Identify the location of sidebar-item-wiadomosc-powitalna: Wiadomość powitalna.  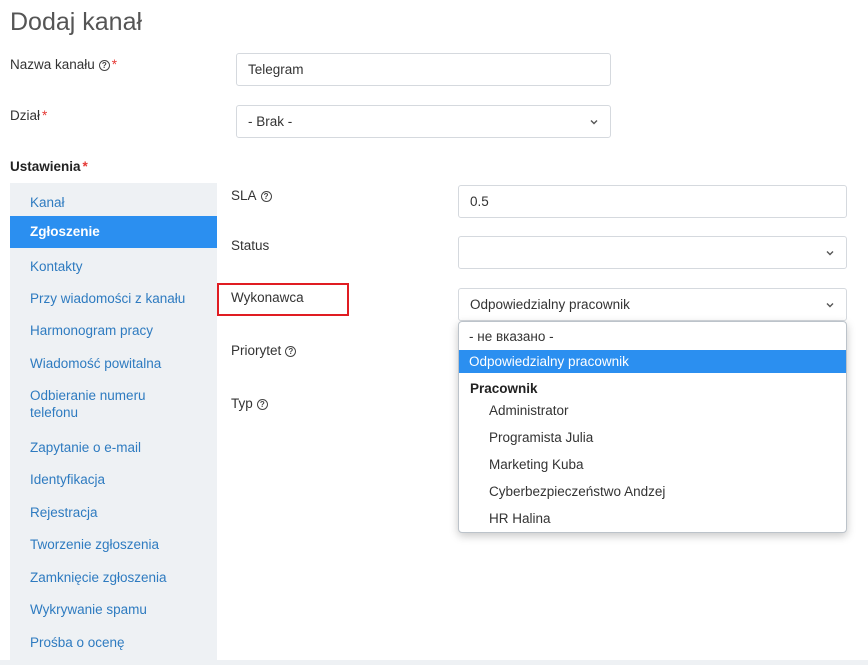
(113, 363).